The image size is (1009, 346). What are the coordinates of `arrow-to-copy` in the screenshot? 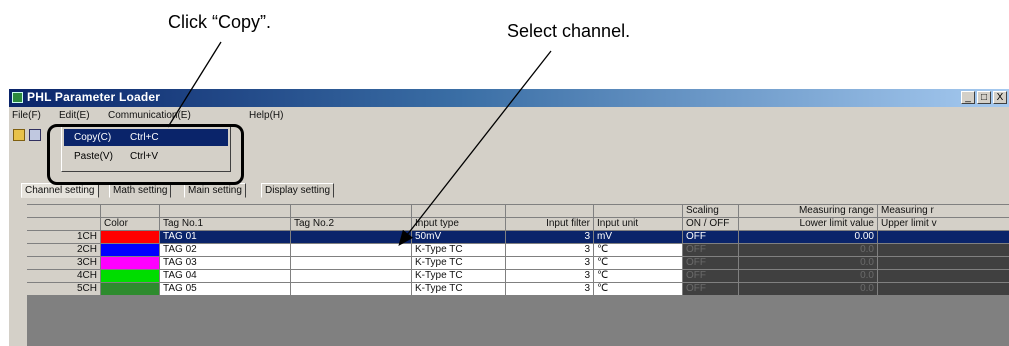 It's located at (194, 84).